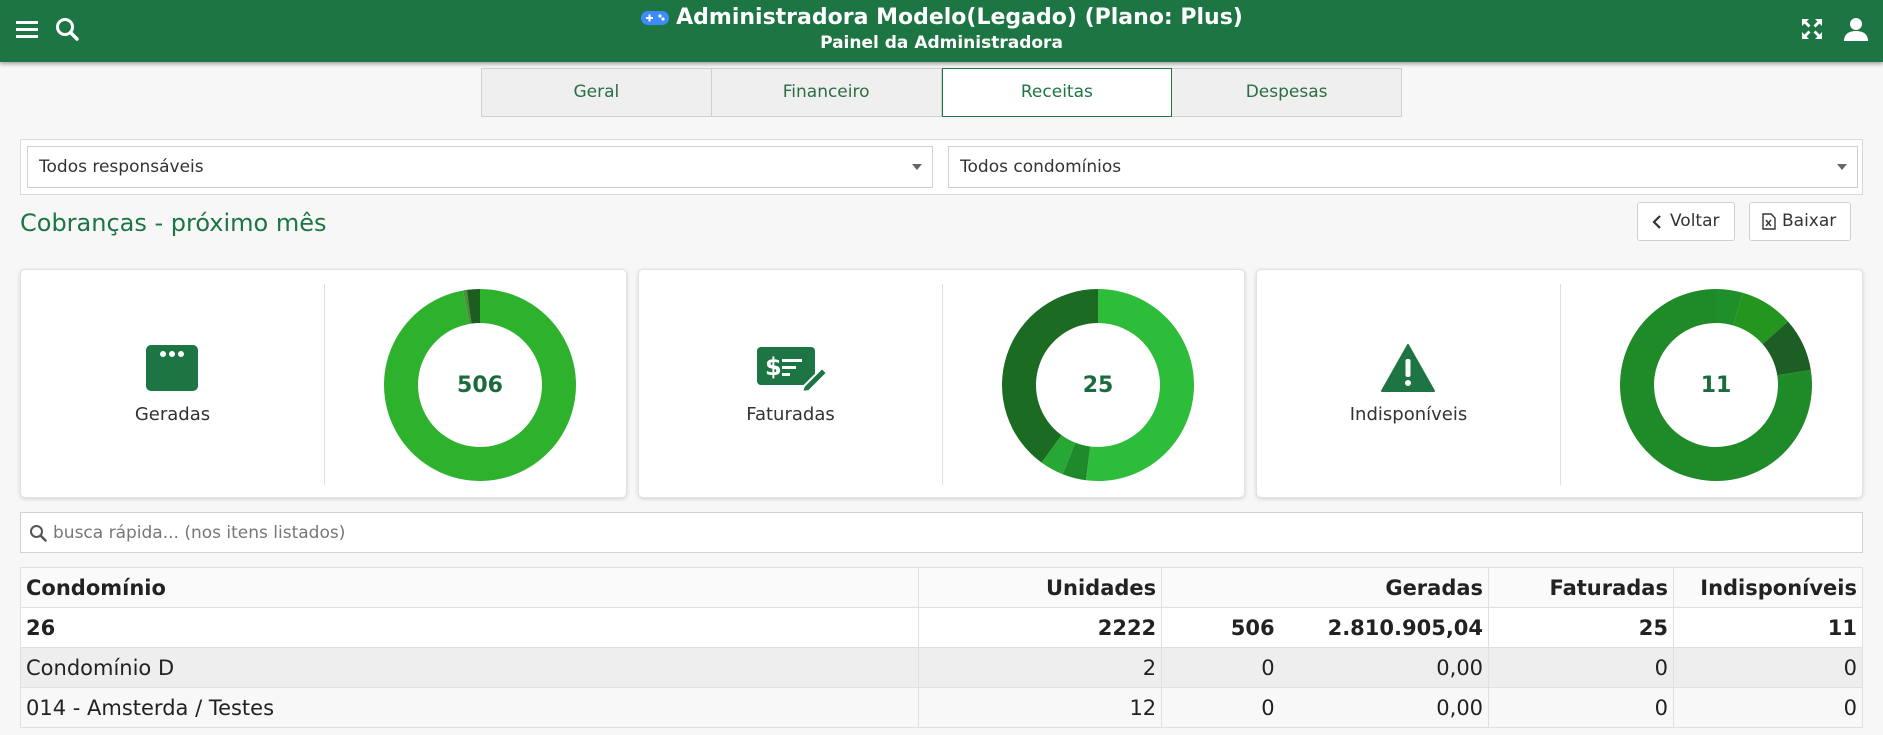  What do you see at coordinates (1040, 587) in the screenshot?
I see `column-header-unidades: Unidades` at bounding box center [1040, 587].